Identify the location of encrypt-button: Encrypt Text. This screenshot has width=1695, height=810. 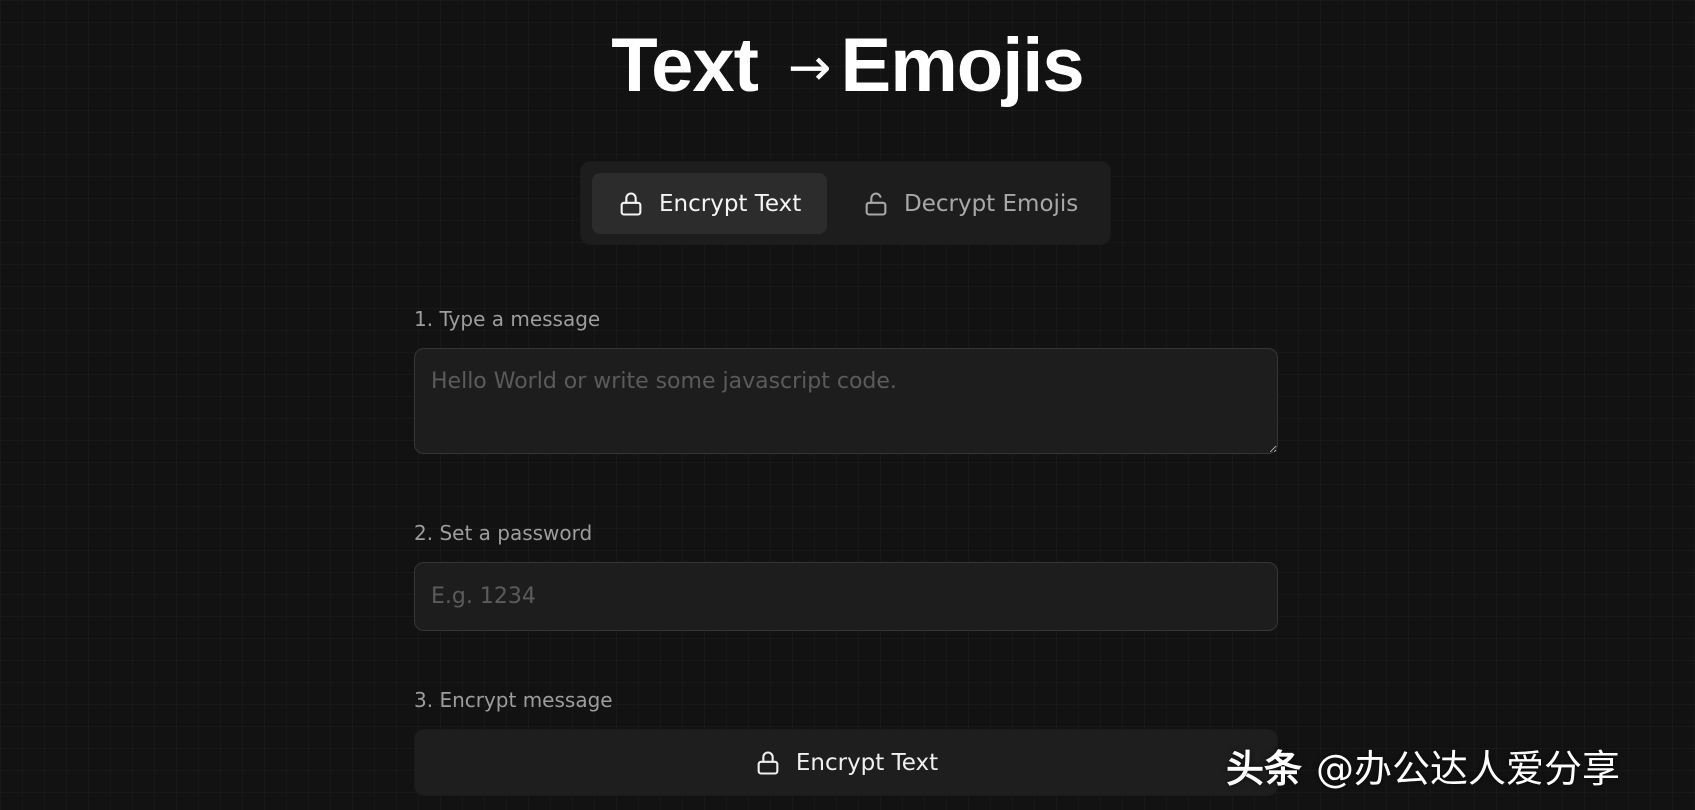
(846, 762).